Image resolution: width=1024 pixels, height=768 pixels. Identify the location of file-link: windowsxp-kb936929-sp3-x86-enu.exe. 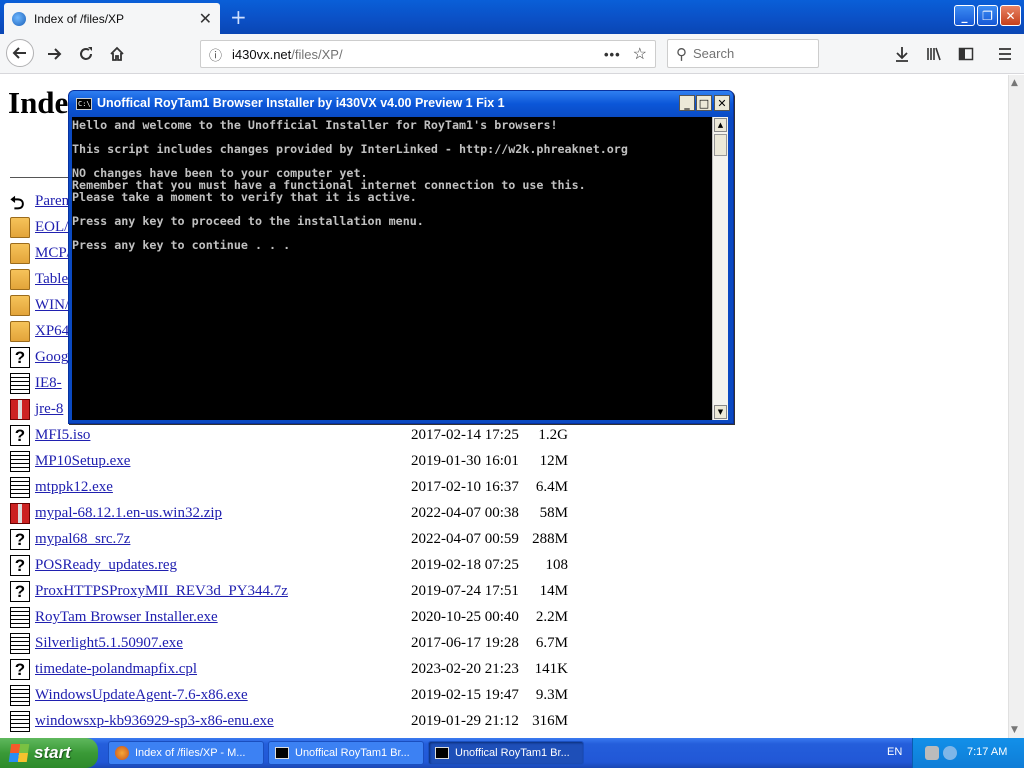
(154, 721).